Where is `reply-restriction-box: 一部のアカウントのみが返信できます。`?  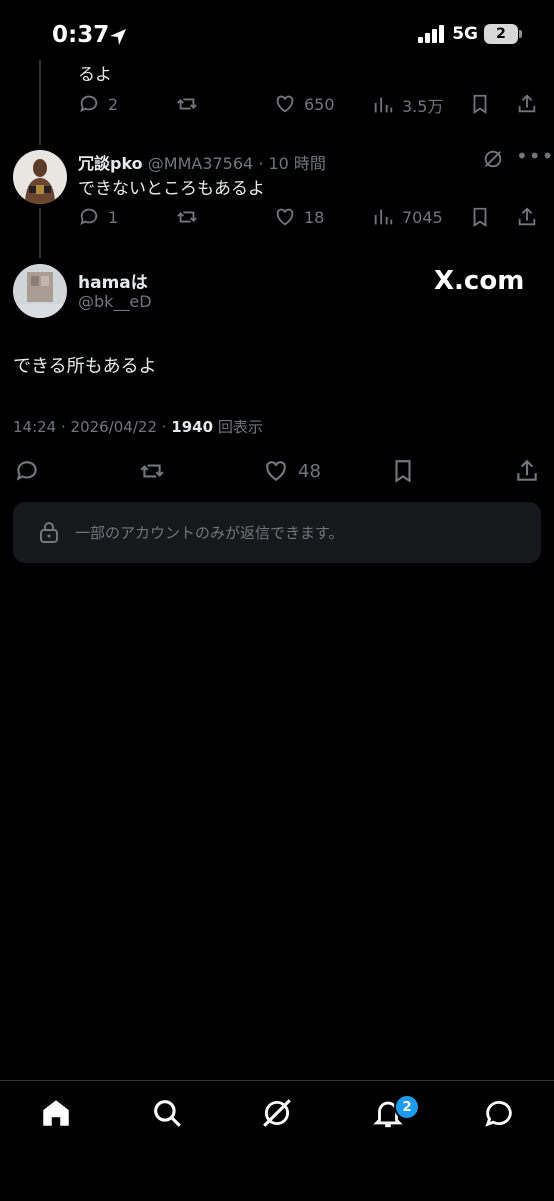
reply-restriction-box: 一部のアカウントのみが返信できます。 is located at coordinates (277, 532).